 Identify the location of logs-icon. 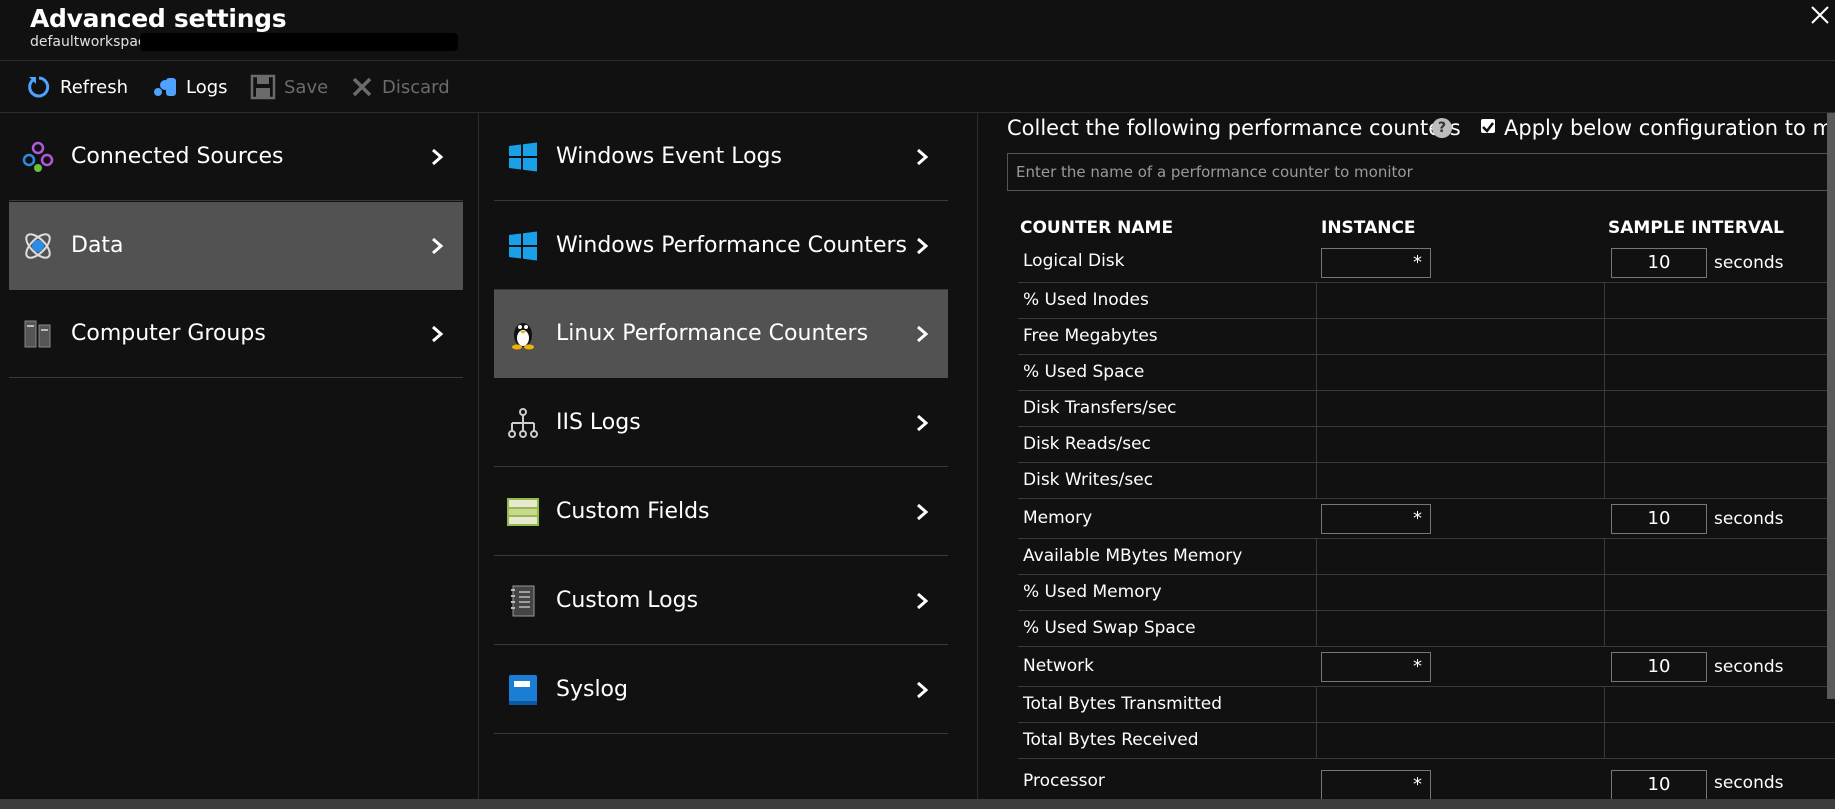
(165, 87).